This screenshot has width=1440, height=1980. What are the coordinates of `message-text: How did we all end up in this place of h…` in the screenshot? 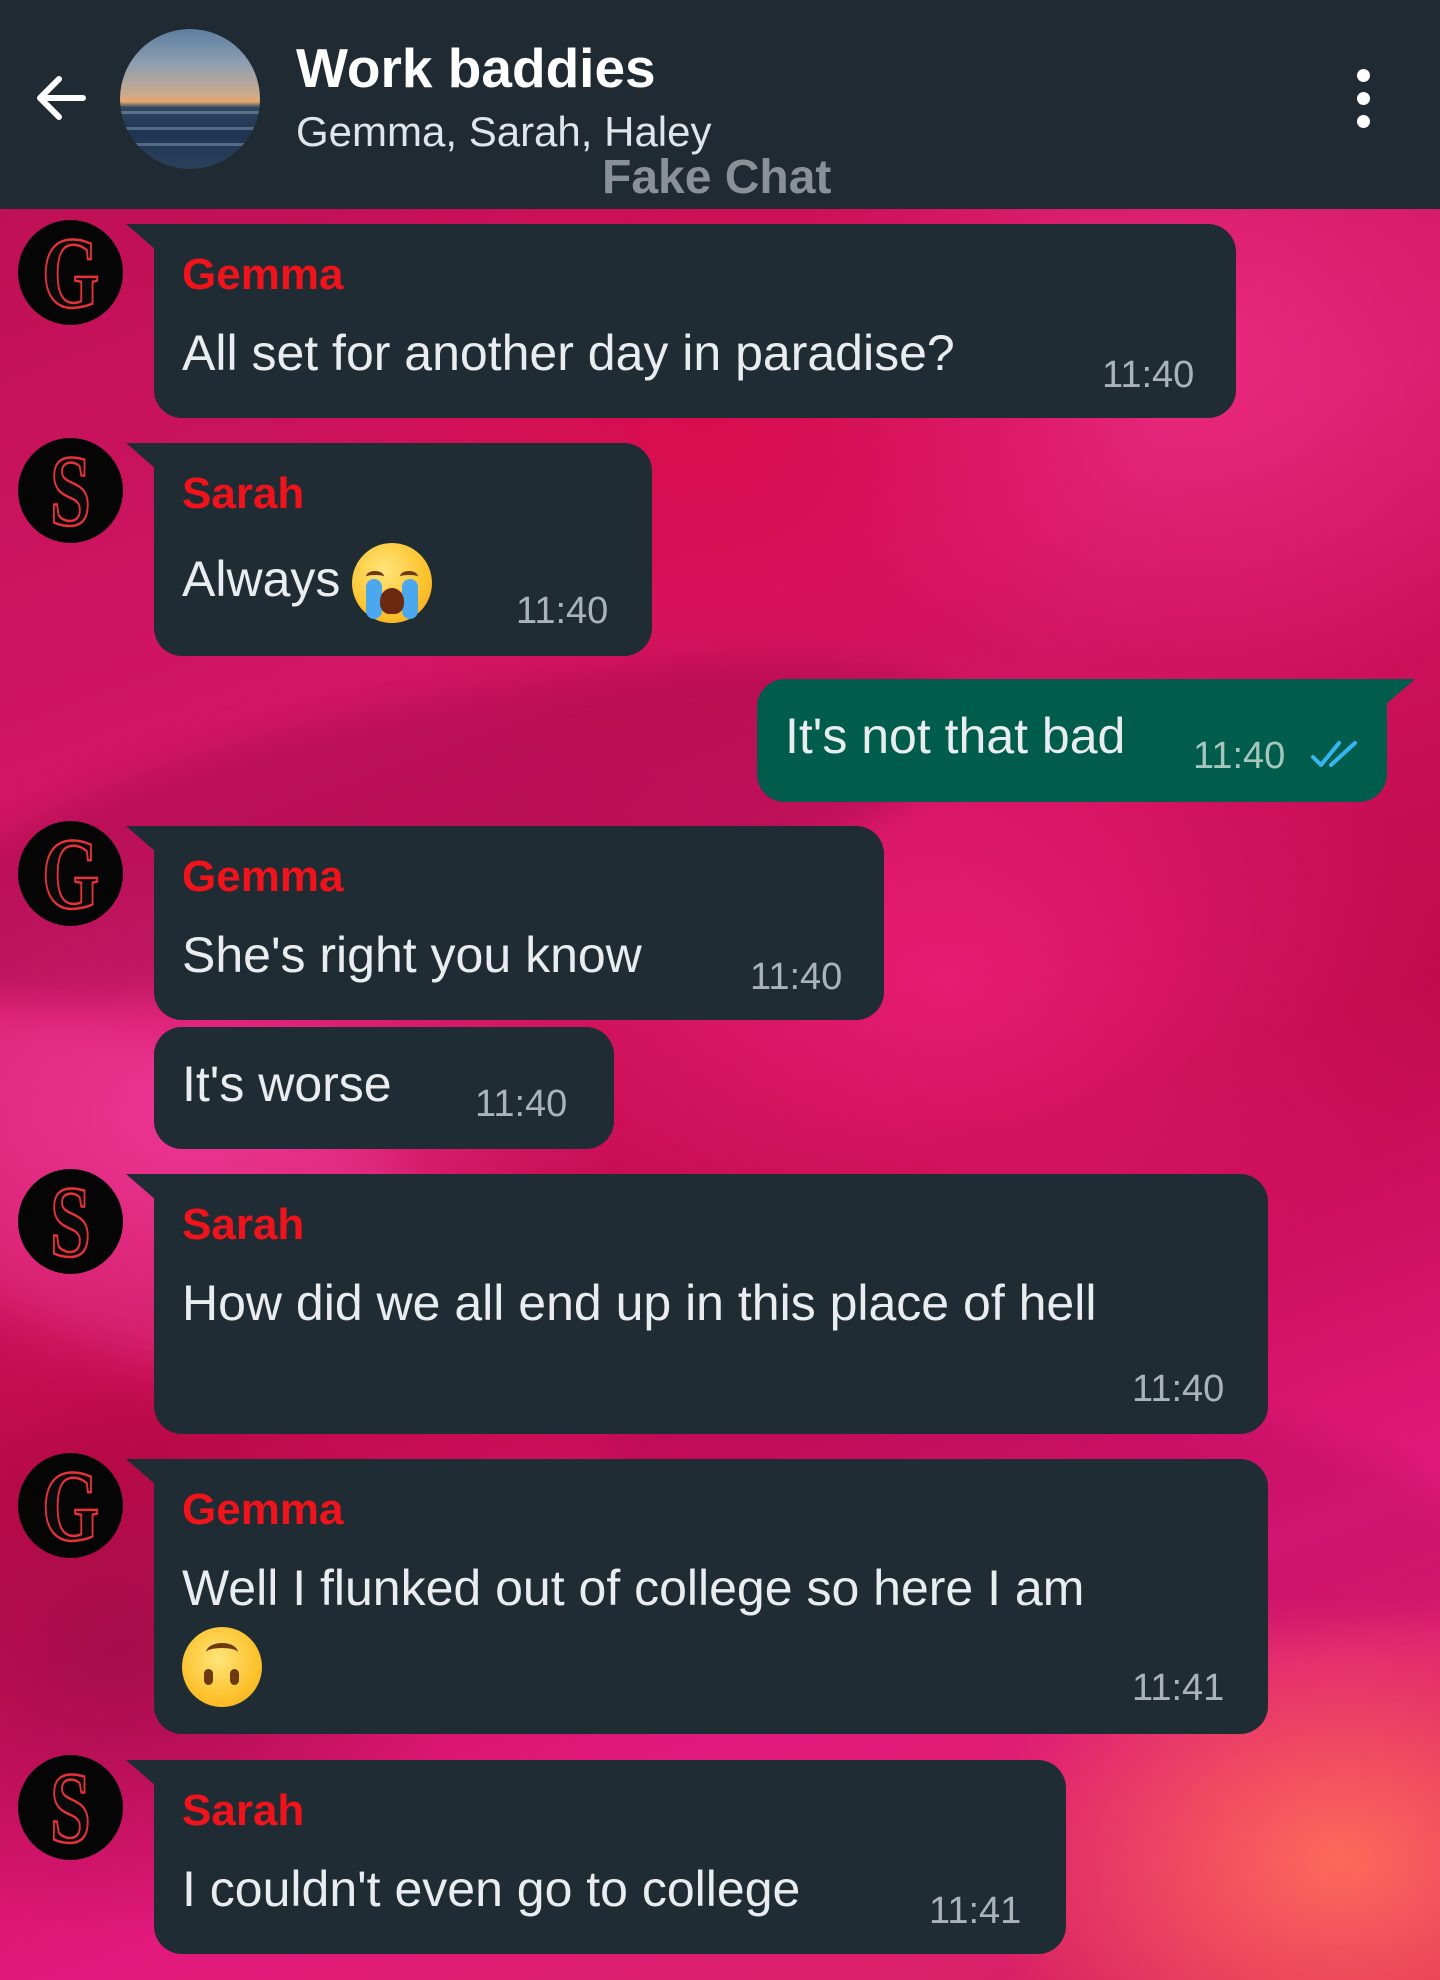 It's located at (639, 1303).